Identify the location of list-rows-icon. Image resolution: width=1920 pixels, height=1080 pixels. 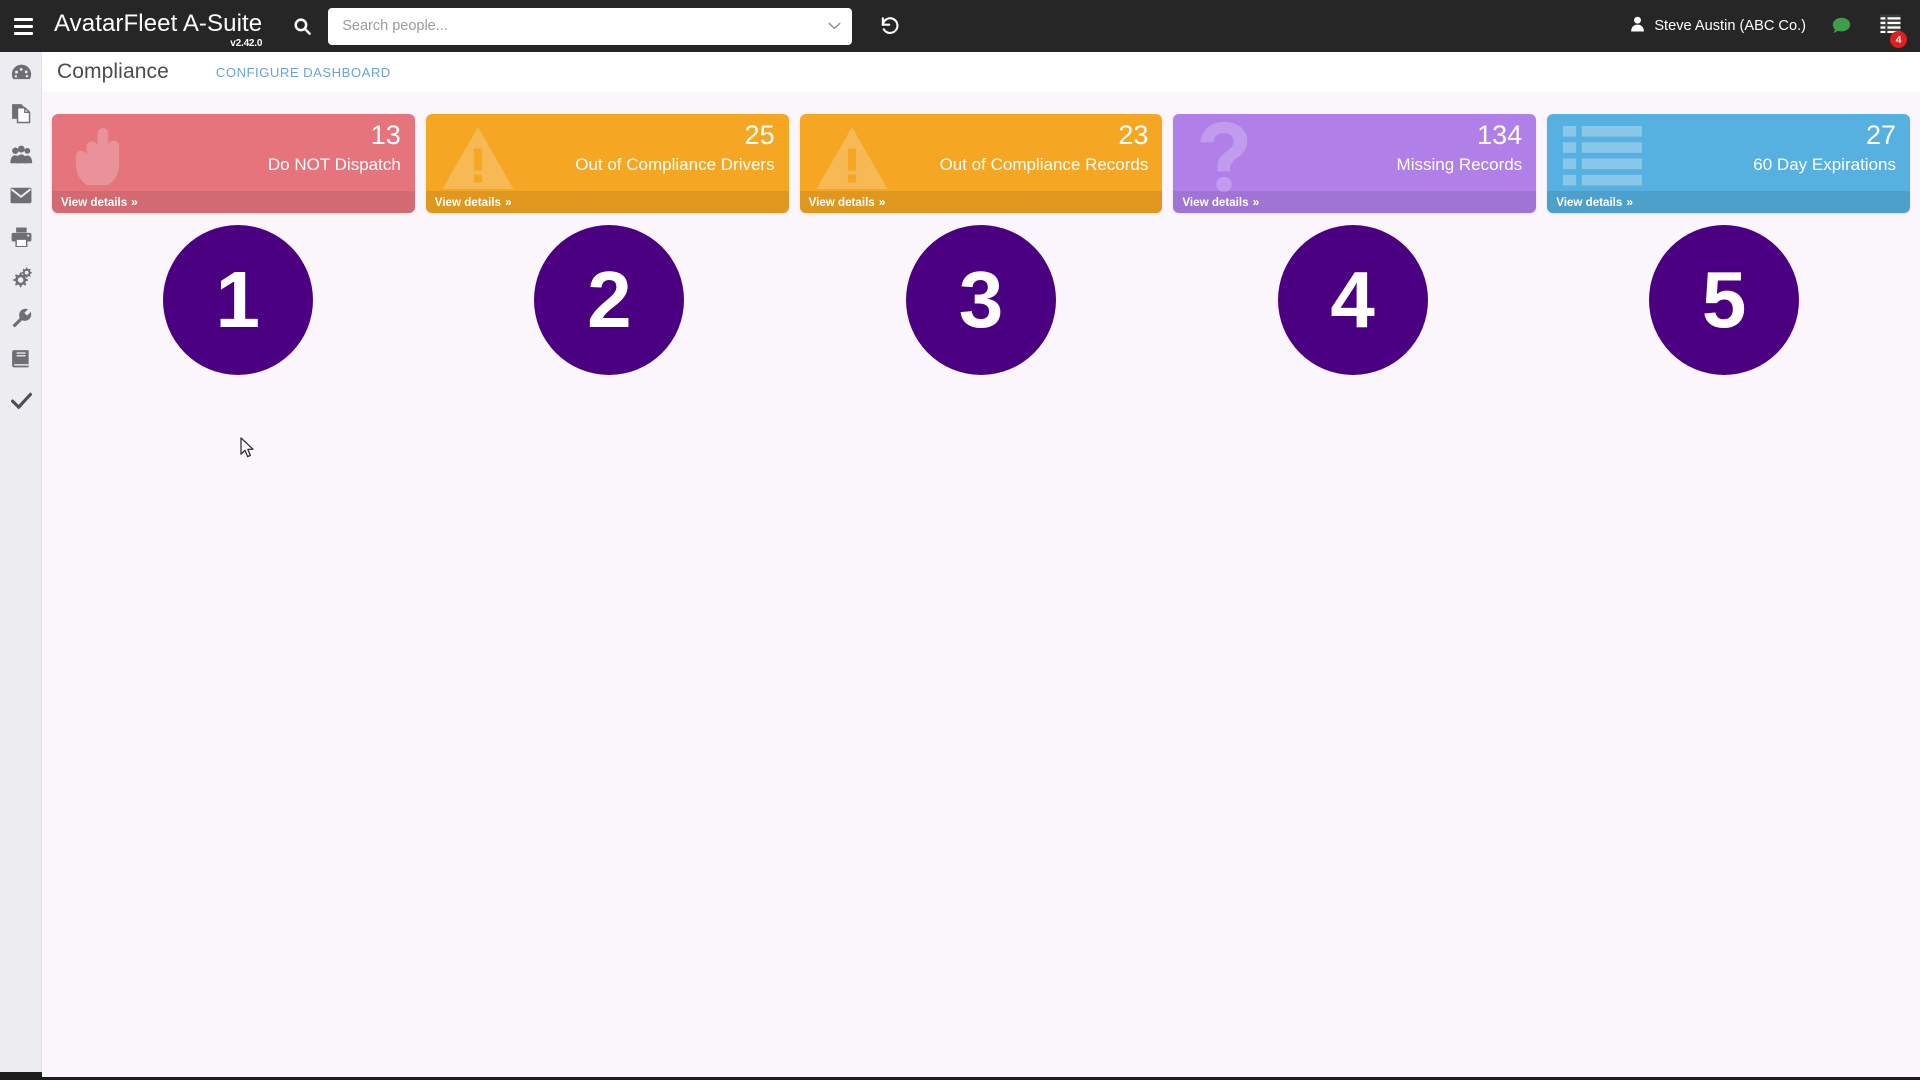
(1603, 158).